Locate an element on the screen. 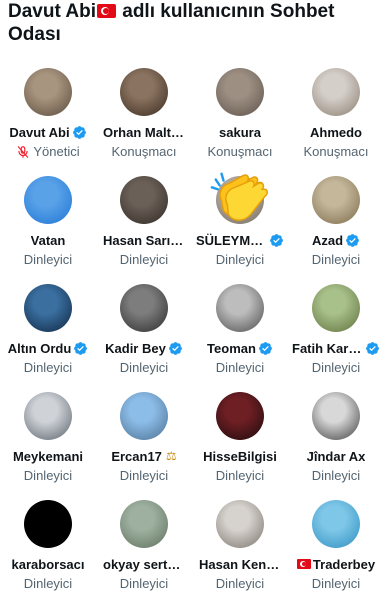  participant-9: Altın Ordu Dinleyici is located at coordinates (48, 330).